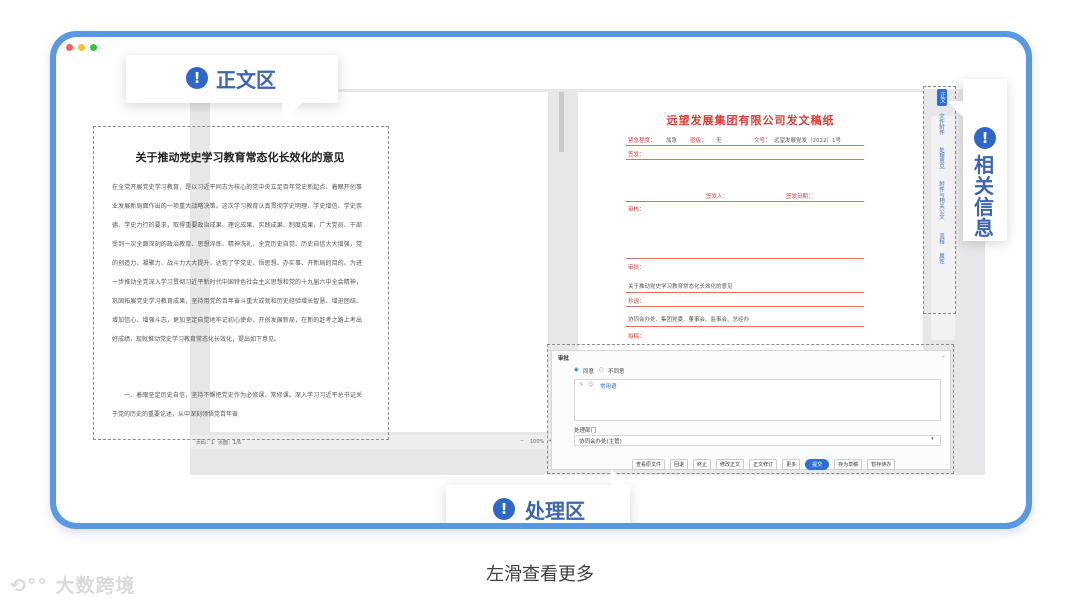  I want to click on form-title: 远望发展集团有限公司发文稿纸, so click(750, 120).